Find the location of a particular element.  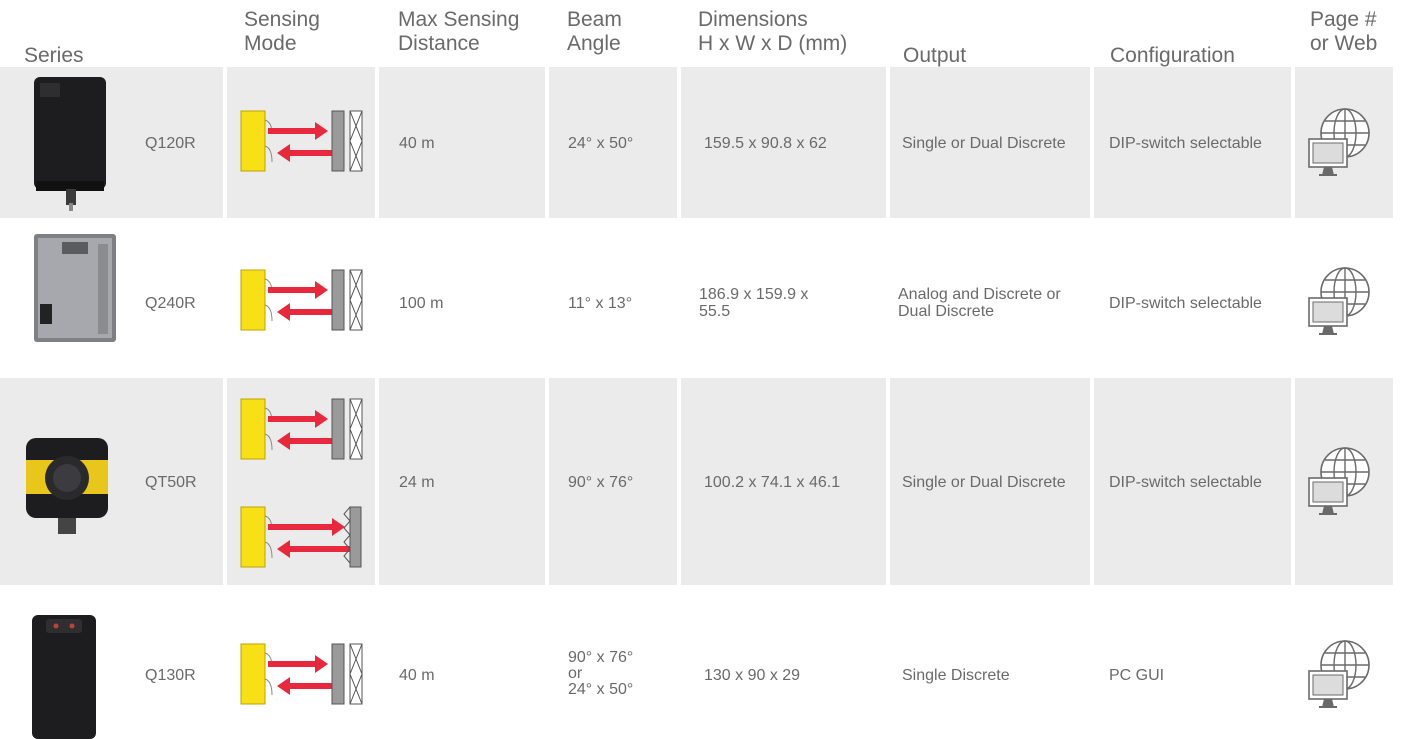

beam-angle: 90° x 76° is located at coordinates (601, 482).